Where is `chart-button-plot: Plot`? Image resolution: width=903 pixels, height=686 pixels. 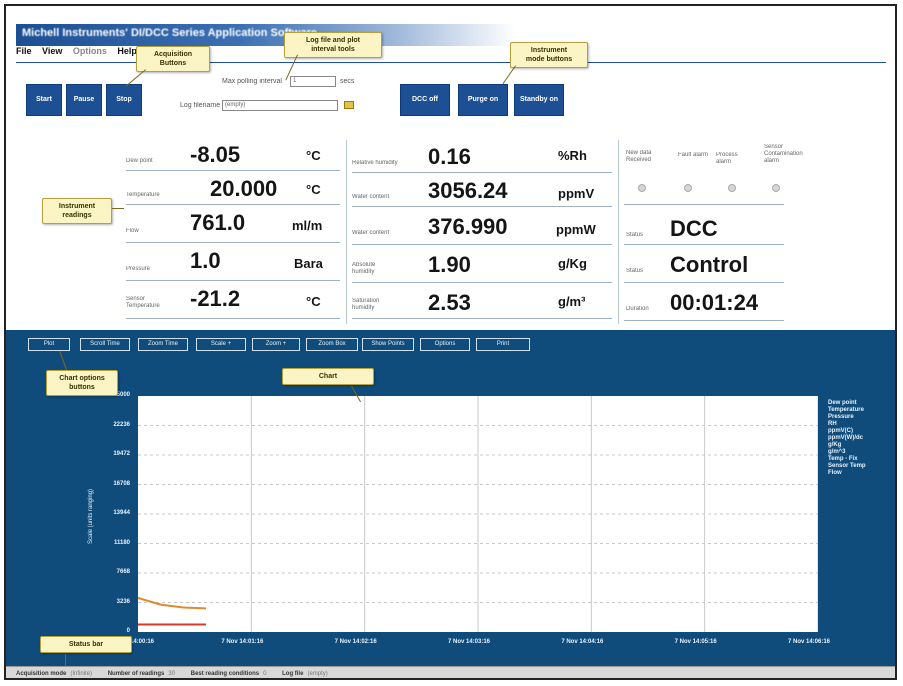 chart-button-plot: Plot is located at coordinates (49, 344).